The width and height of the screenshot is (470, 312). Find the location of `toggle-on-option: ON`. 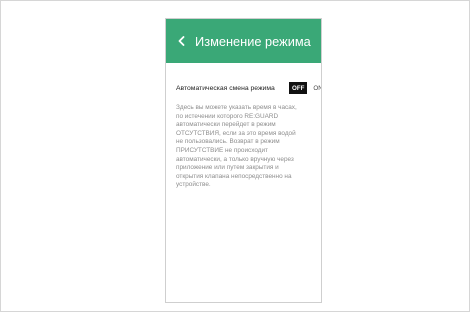

toggle-on-option: ON is located at coordinates (317, 88).